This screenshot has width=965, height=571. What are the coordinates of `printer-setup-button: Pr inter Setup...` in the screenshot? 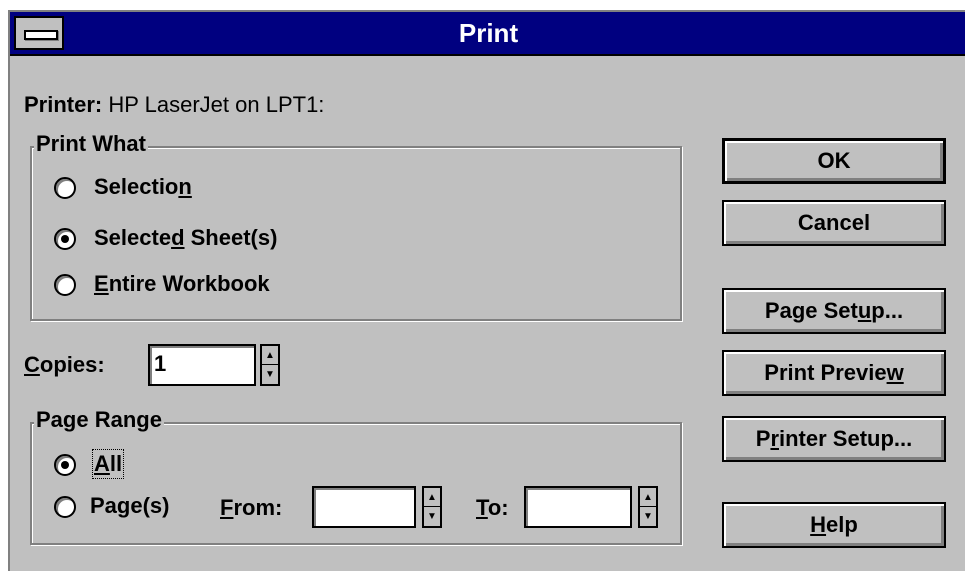 It's located at (834, 439).